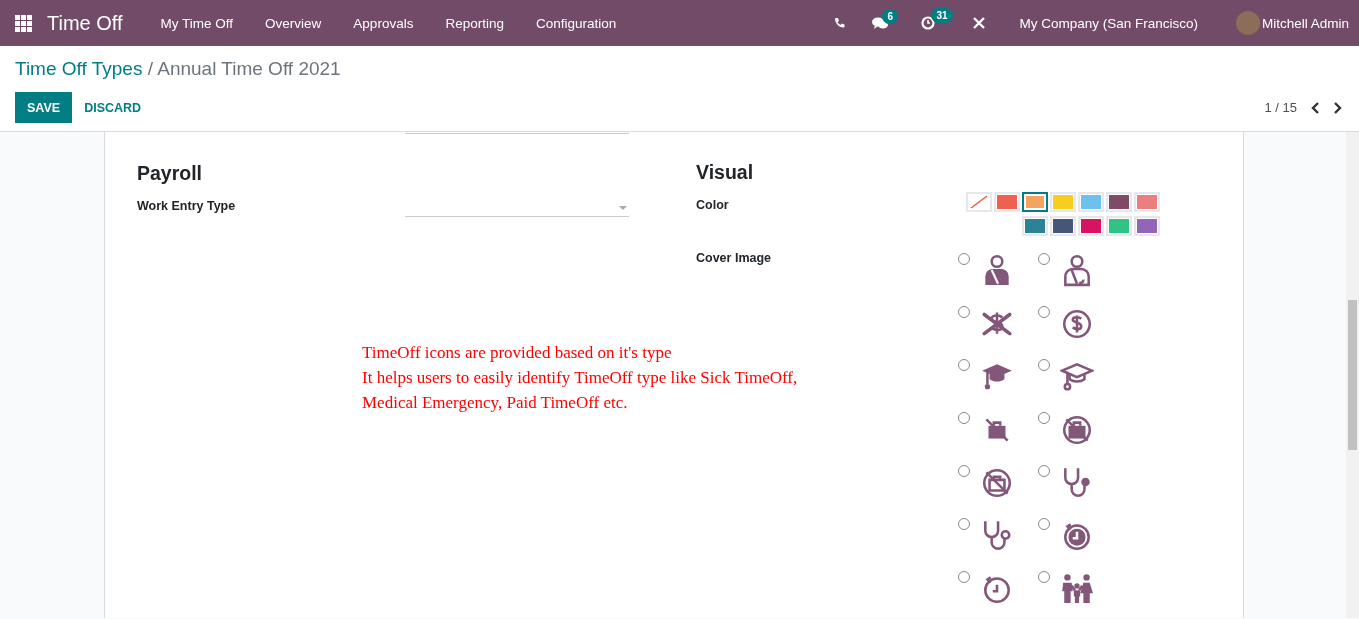 This screenshot has height=619, width=1359. Describe the element at coordinates (85, 23) in the screenshot. I see `app-title: Time Off` at that location.